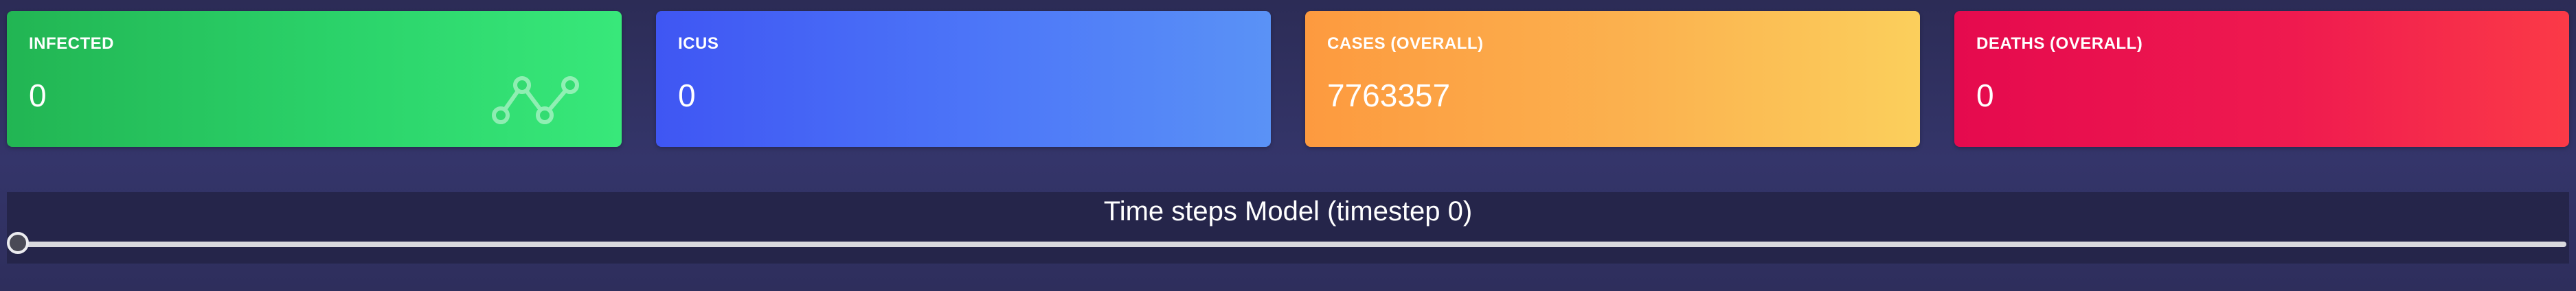 The width and height of the screenshot is (2576, 291). I want to click on line-chart-icon, so click(535, 100).